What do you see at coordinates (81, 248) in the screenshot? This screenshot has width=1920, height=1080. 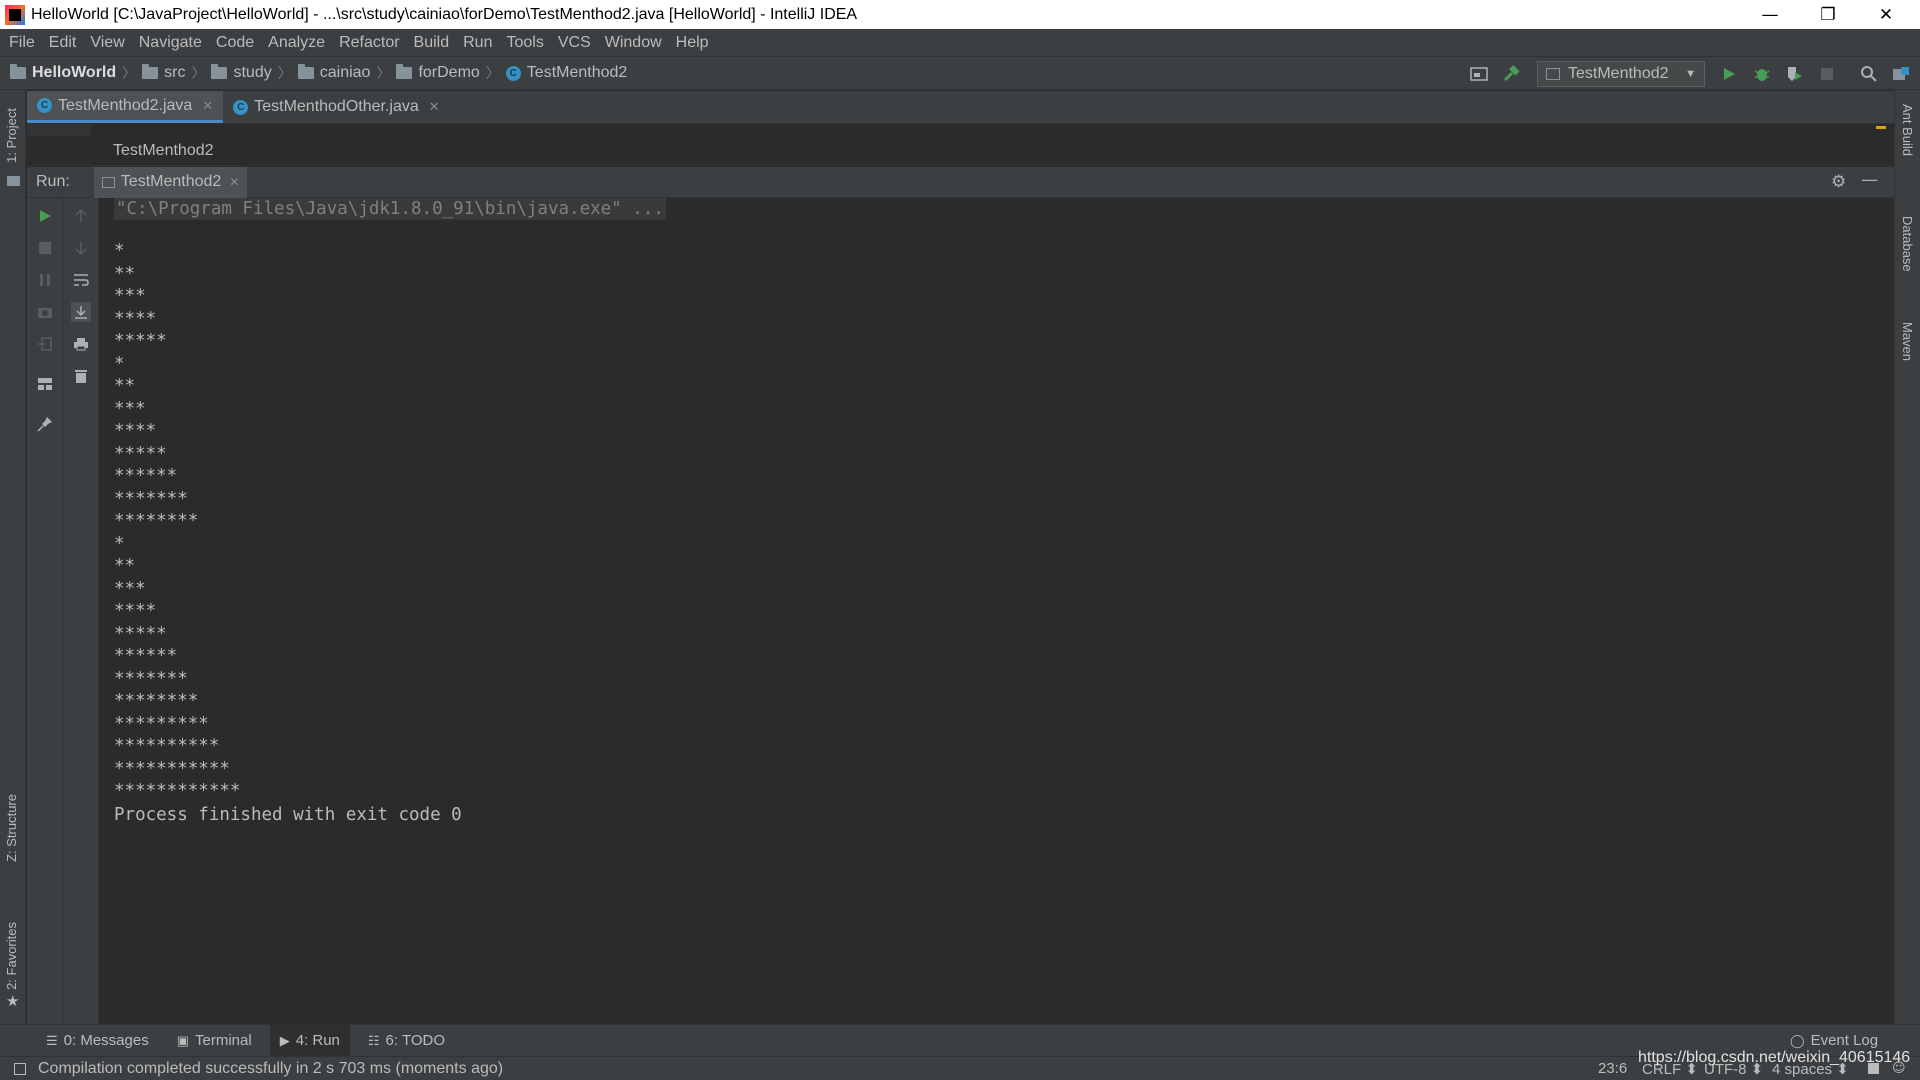 I see `arrow-down-icon` at bounding box center [81, 248].